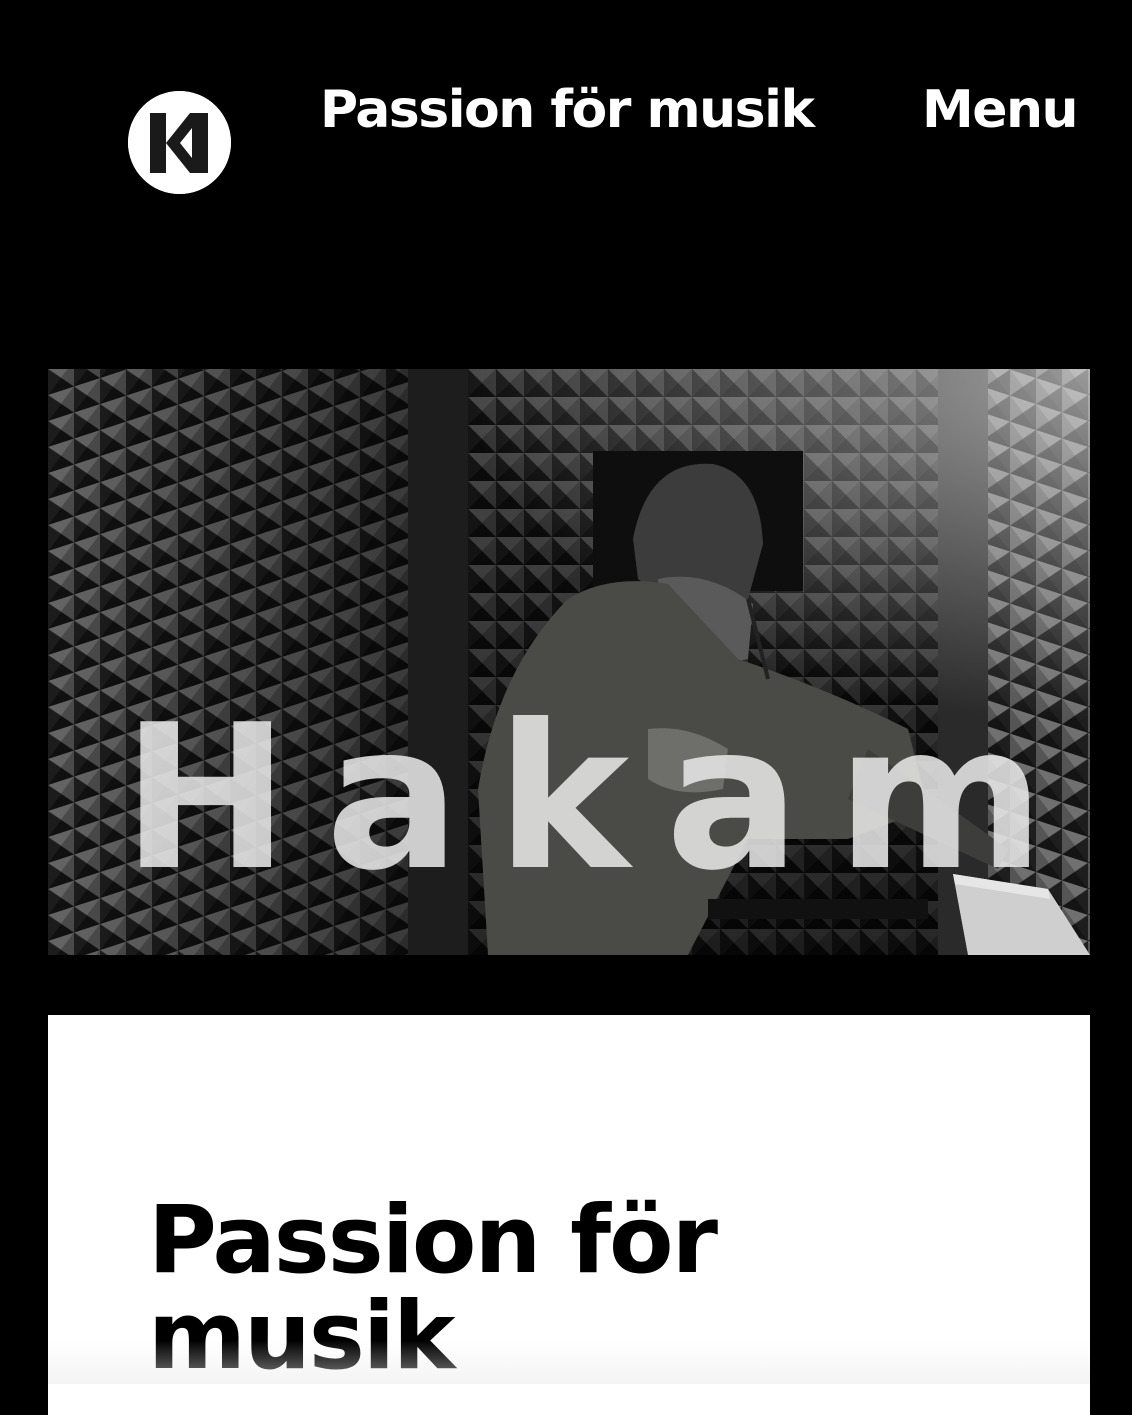  I want to click on nav-link-passion: Passion för musik, so click(567, 110).